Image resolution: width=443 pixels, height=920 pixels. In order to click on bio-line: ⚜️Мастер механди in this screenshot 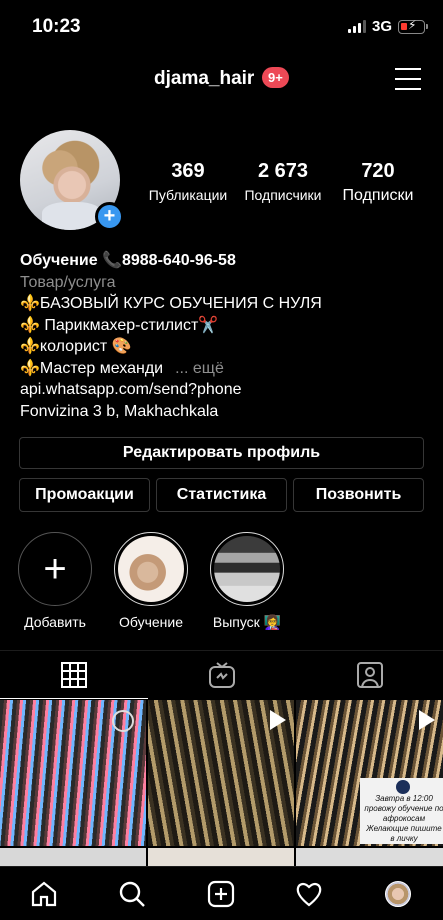, I will do `click(92, 368)`.